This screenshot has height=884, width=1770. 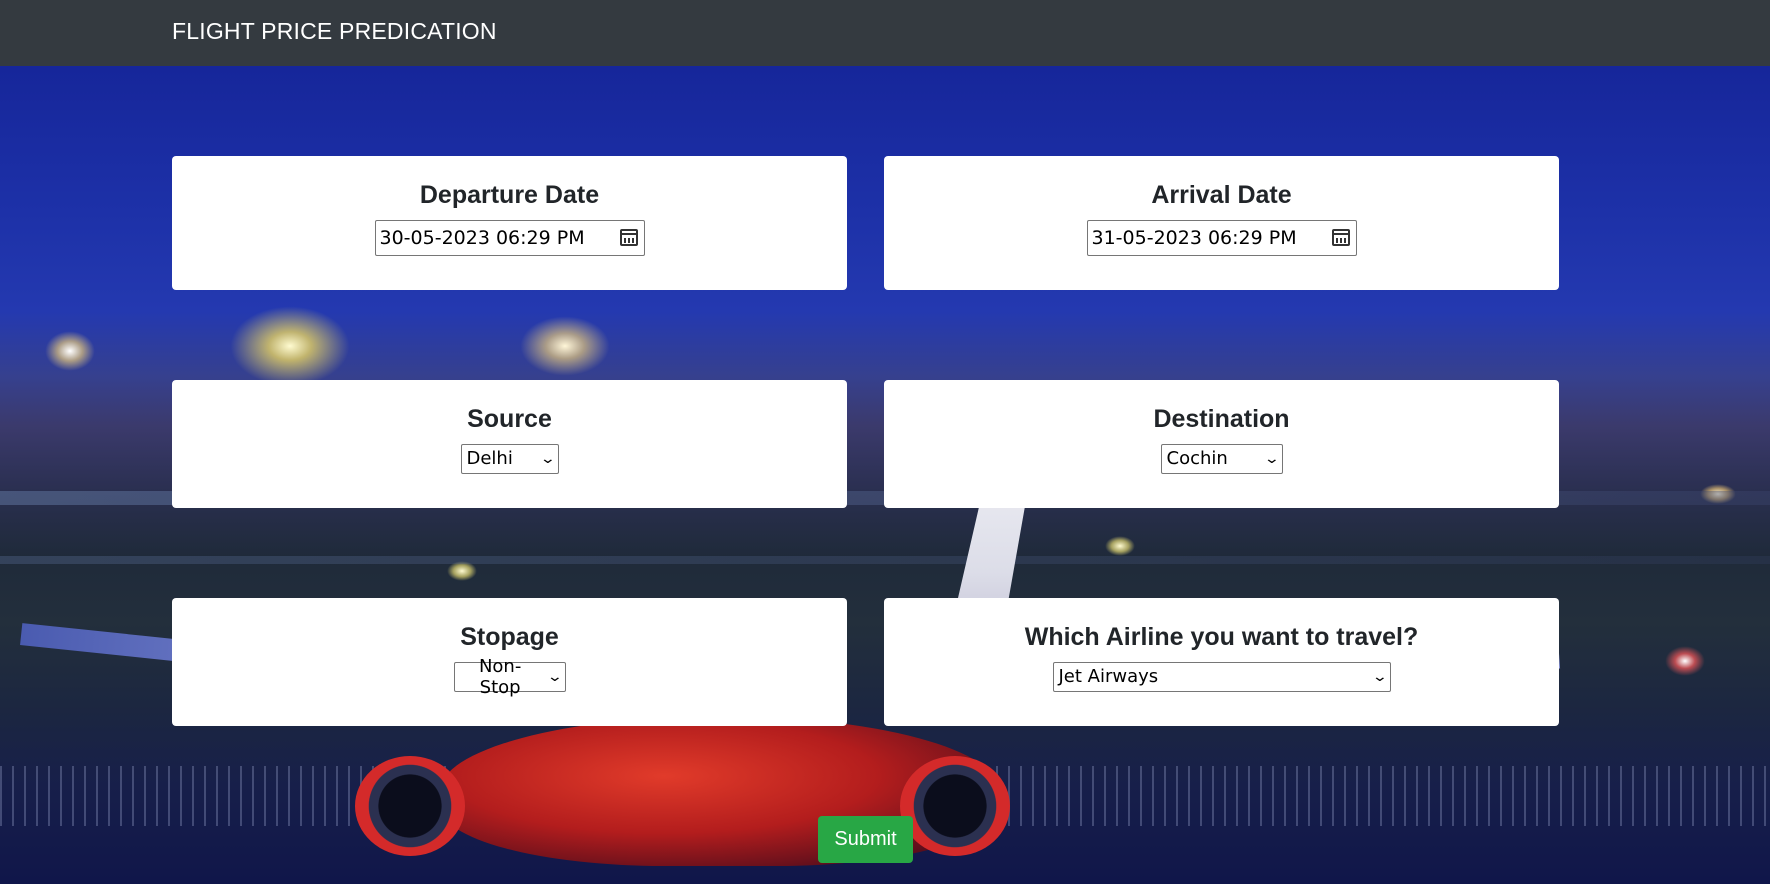 I want to click on destination-select: Cochin ⌄, so click(x=1221, y=458).